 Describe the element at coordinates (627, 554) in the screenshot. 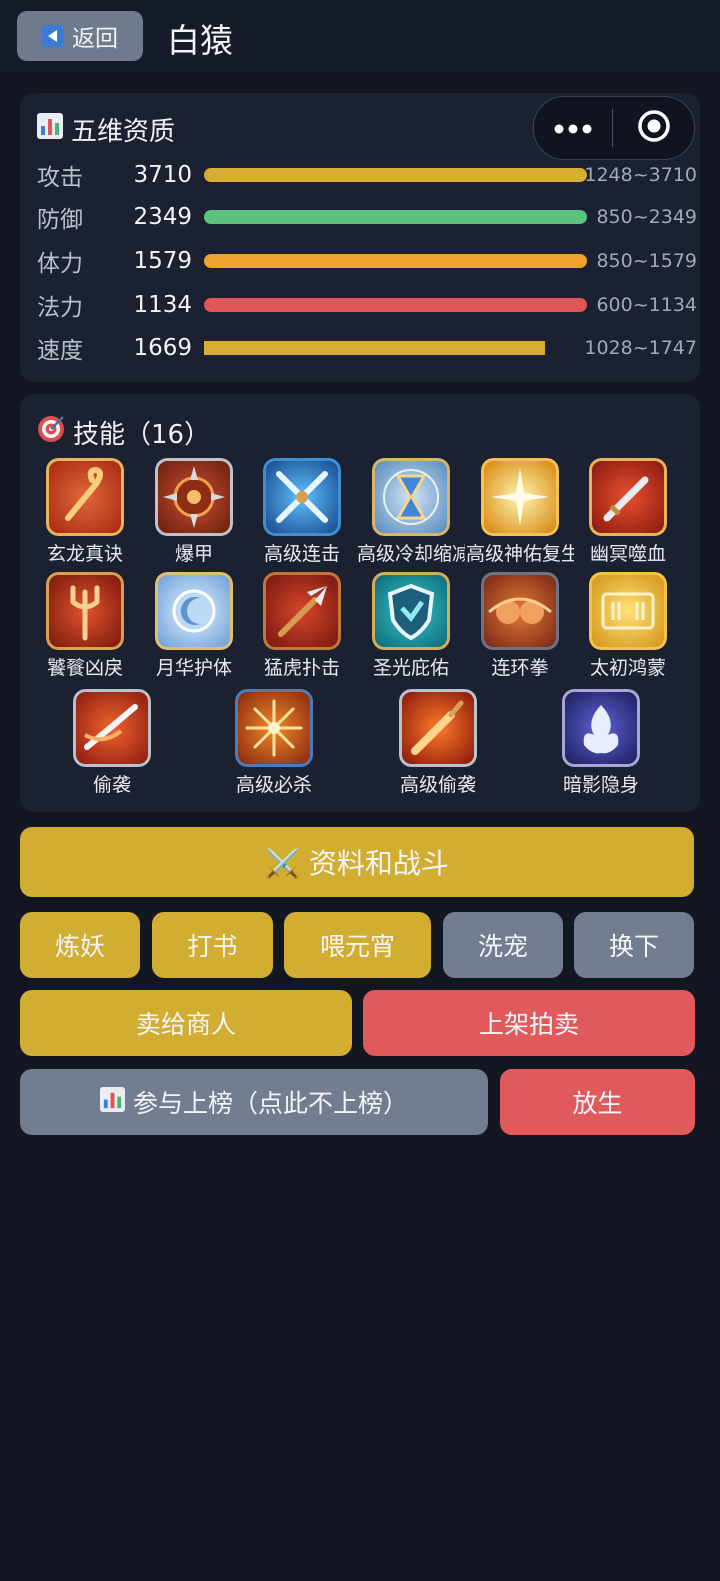

I see `skill-name: 幽冥噬血` at that location.